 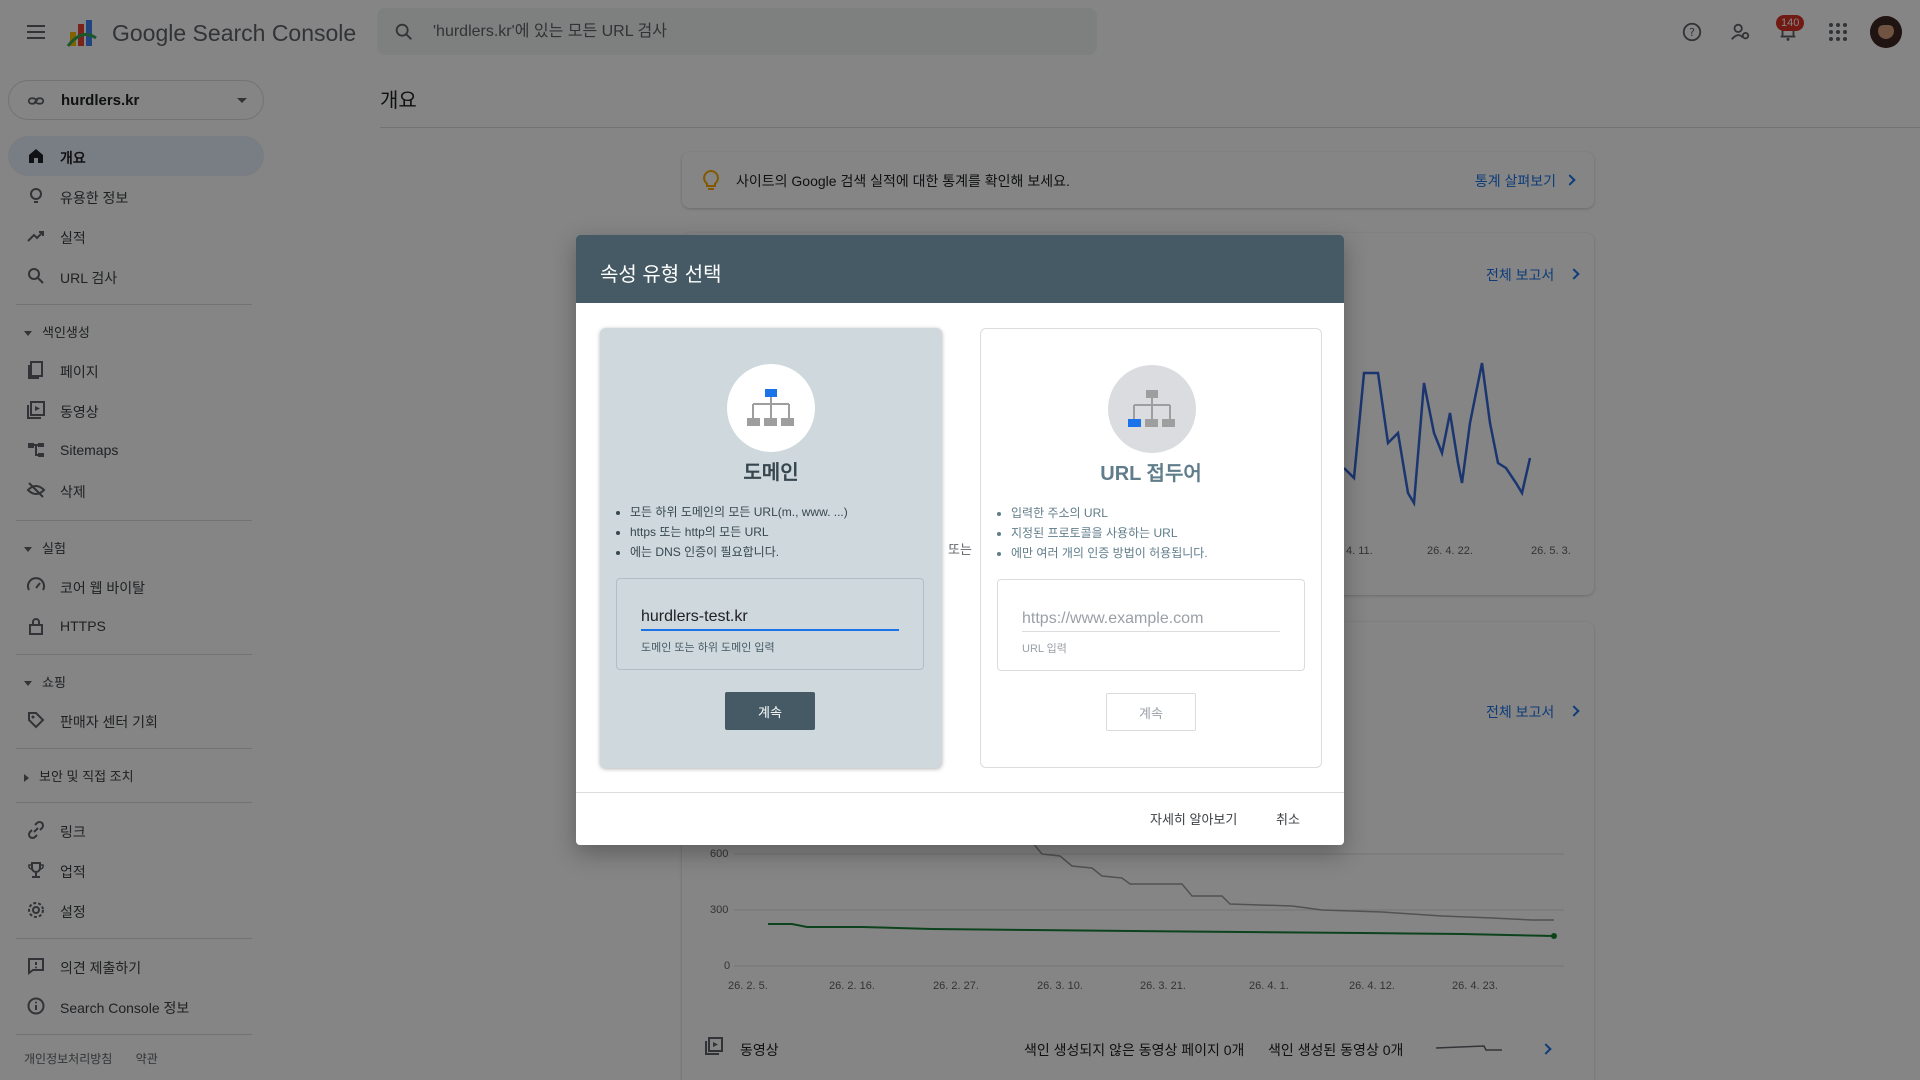 What do you see at coordinates (1152, 409) in the screenshot?
I see `url-prefix-hierarchy-icon` at bounding box center [1152, 409].